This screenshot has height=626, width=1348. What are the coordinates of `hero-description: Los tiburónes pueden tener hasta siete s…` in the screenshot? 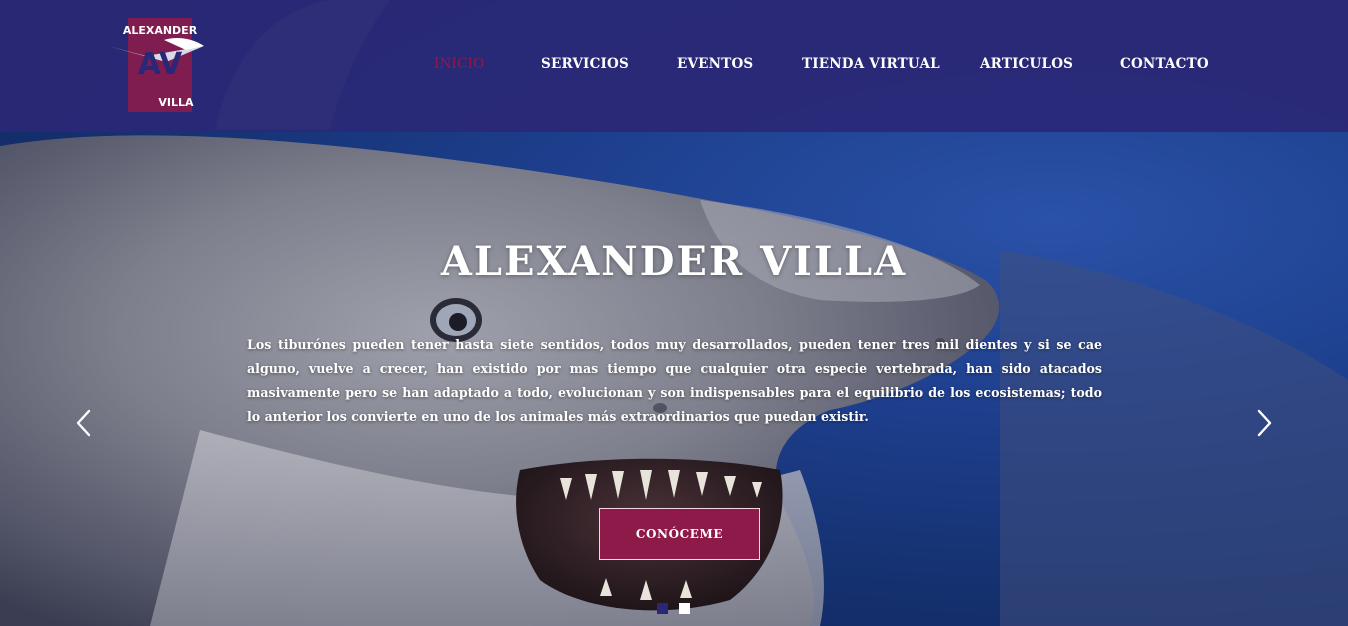 It's located at (674, 380).